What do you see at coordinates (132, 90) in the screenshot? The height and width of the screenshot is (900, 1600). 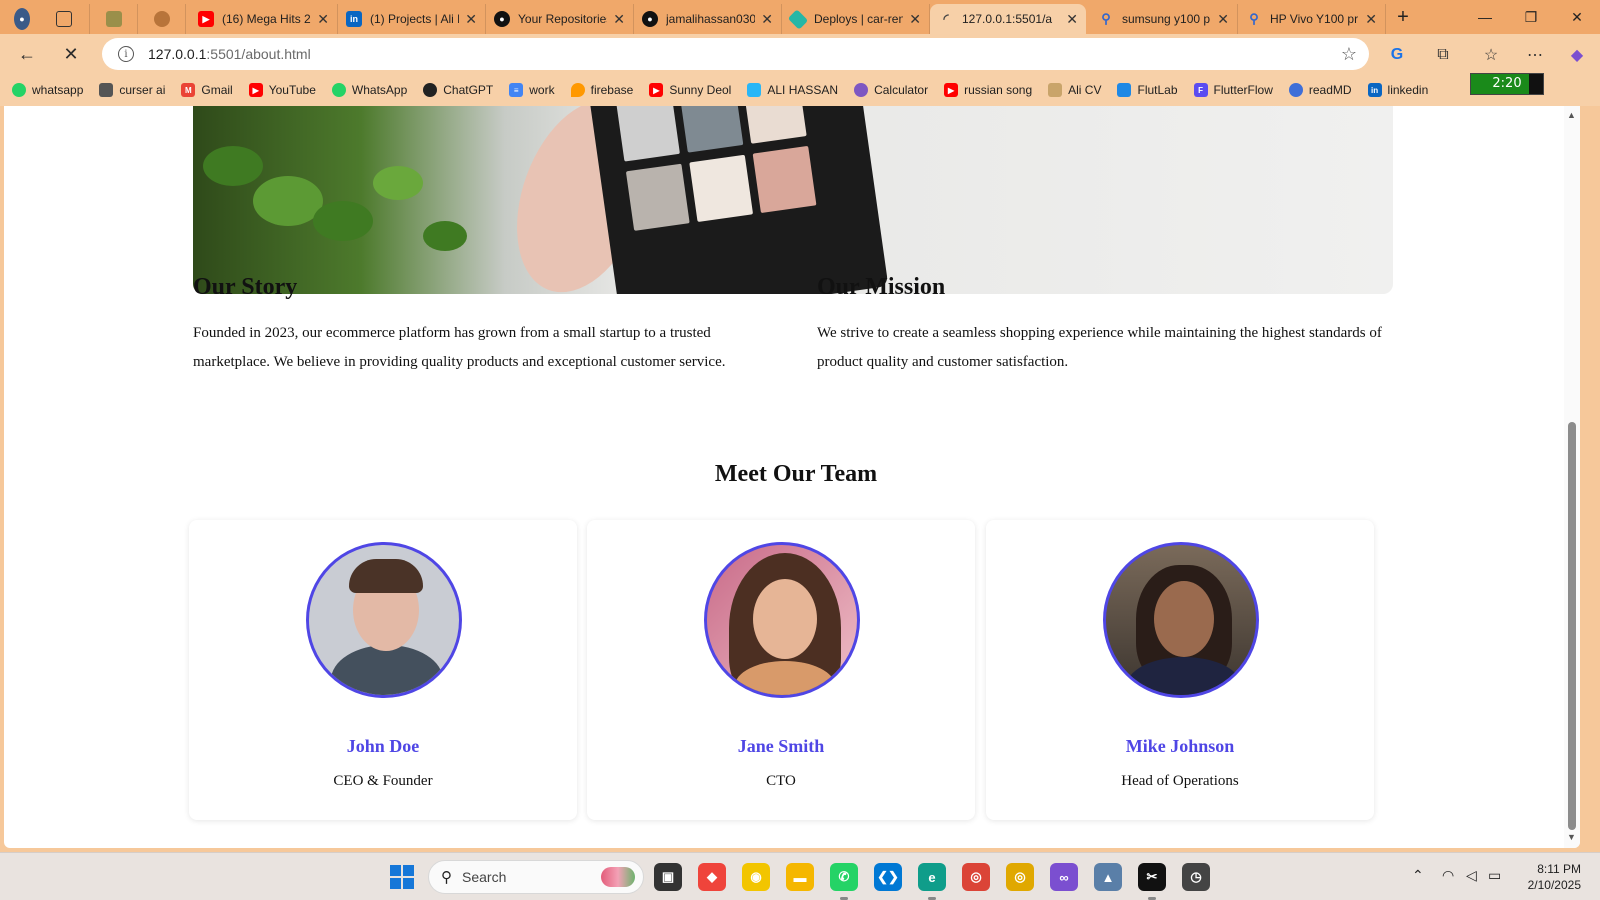 I see `bookmark-curser-ai: curser ai` at bounding box center [132, 90].